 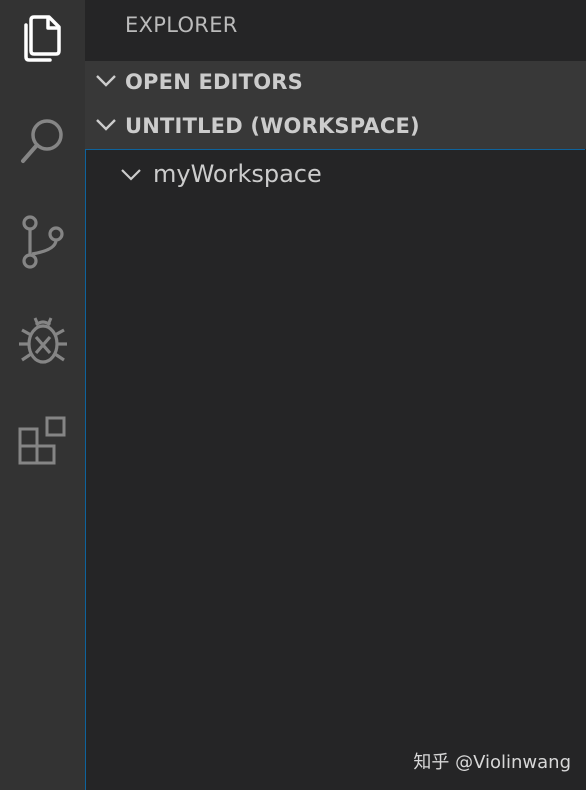 What do you see at coordinates (335, 175) in the screenshot?
I see `tree-item-myworkspace: myWorkspace` at bounding box center [335, 175].